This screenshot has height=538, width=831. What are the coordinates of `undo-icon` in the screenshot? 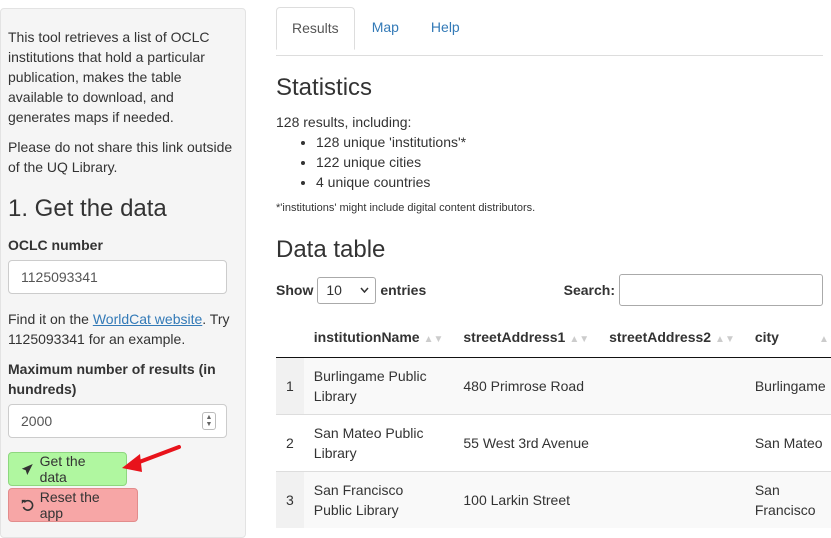 It's located at (27, 505).